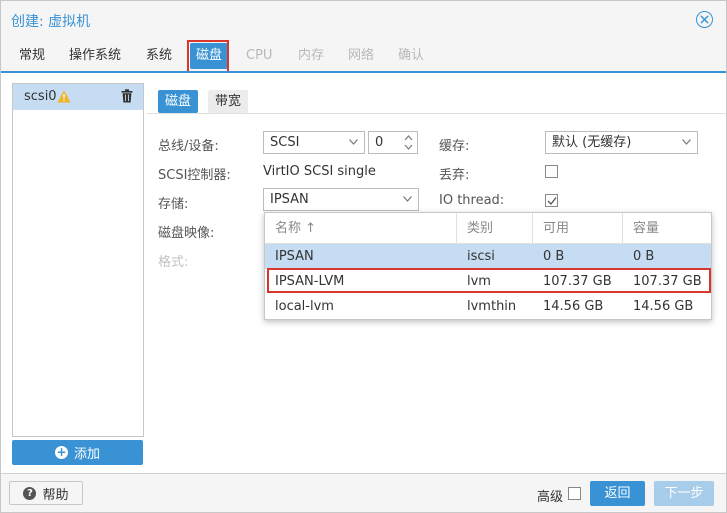 The height and width of the screenshot is (513, 727). Describe the element at coordinates (495, 228) in the screenshot. I see `column-header-type: 类别` at that location.